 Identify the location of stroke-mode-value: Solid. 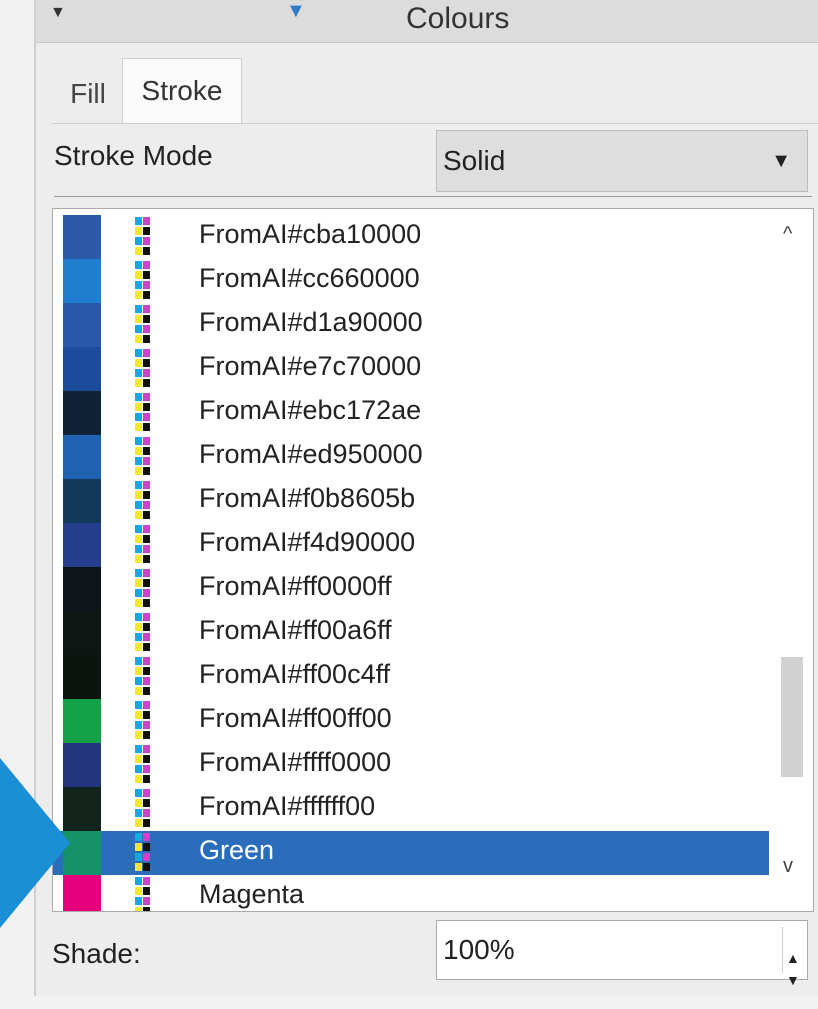
(474, 160).